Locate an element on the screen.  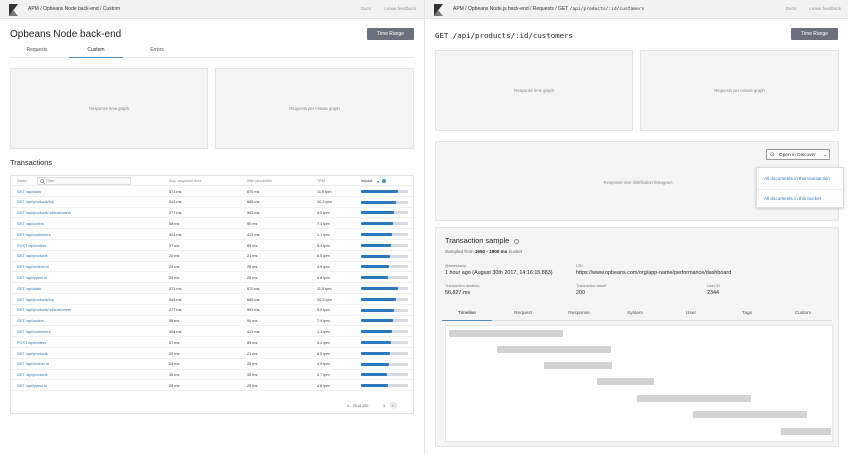
col-95th-percentile: 95th percentile is located at coordinates (259, 181).